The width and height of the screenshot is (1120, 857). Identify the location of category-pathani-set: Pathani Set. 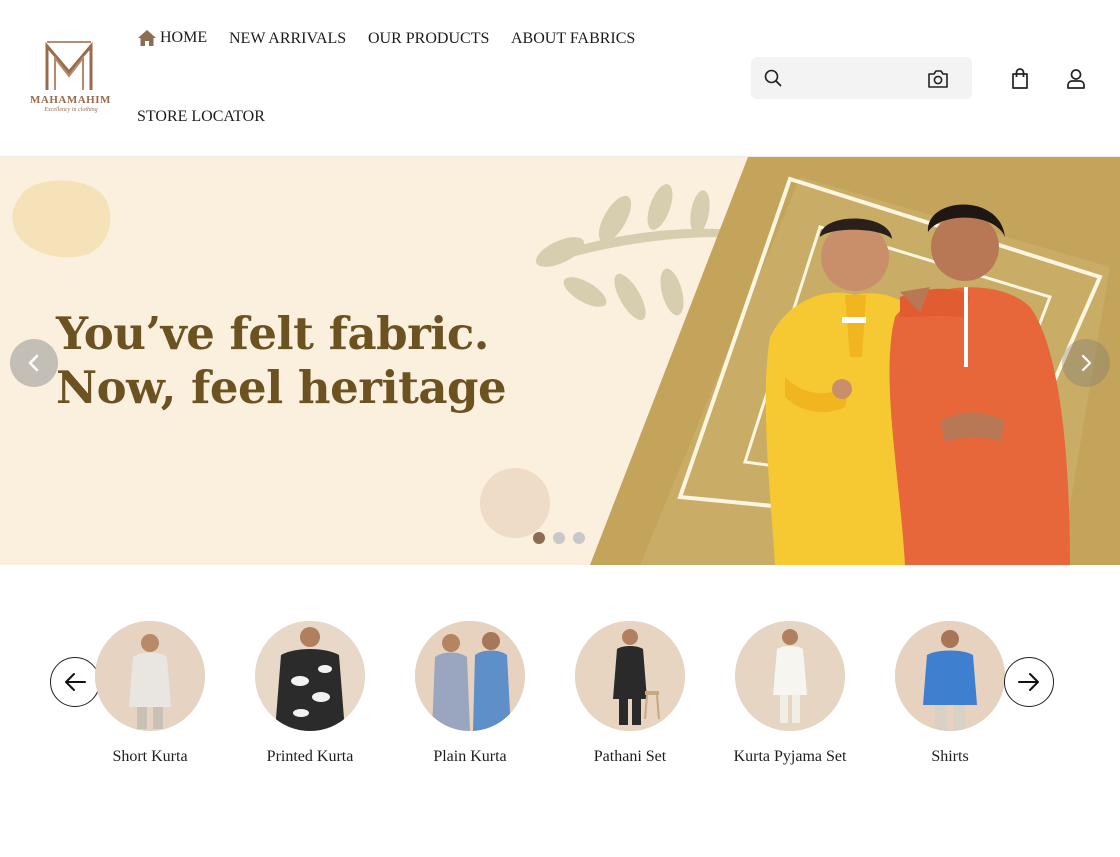
(630, 693).